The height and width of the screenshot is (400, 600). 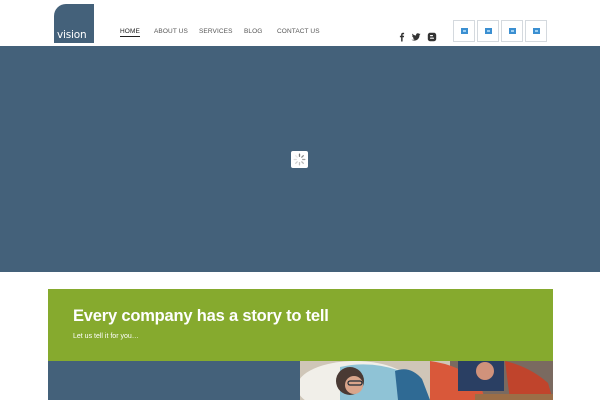 What do you see at coordinates (216, 31) in the screenshot?
I see `nav-services: SERVICES` at bounding box center [216, 31].